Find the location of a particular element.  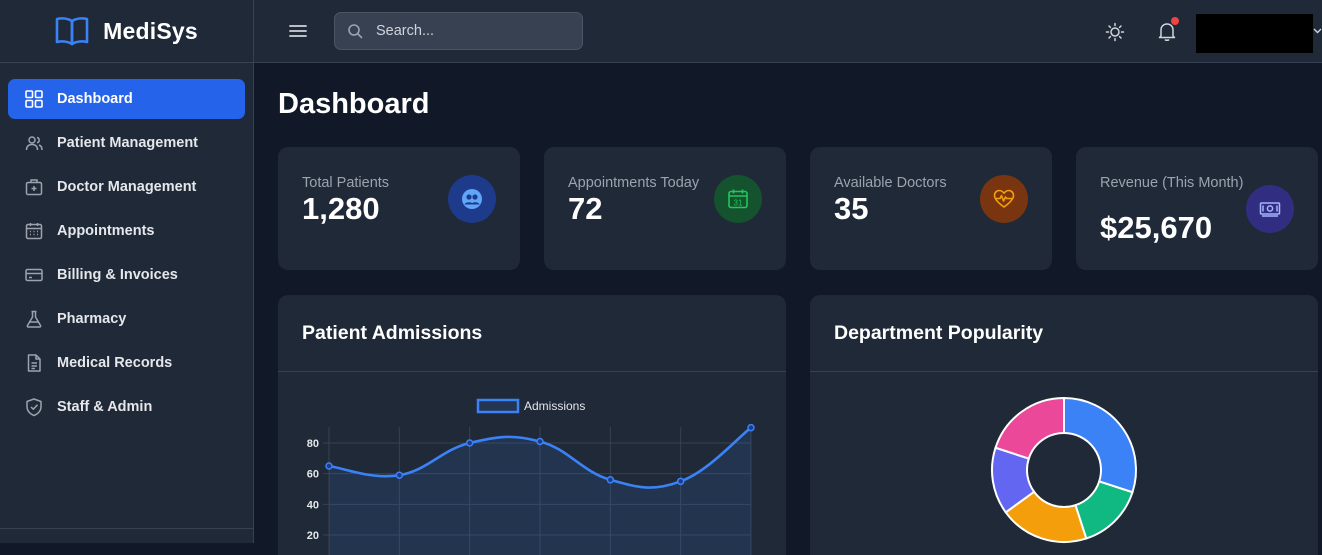

sidebar-item-billing-invoices: Billing & Invoices is located at coordinates (126, 275).